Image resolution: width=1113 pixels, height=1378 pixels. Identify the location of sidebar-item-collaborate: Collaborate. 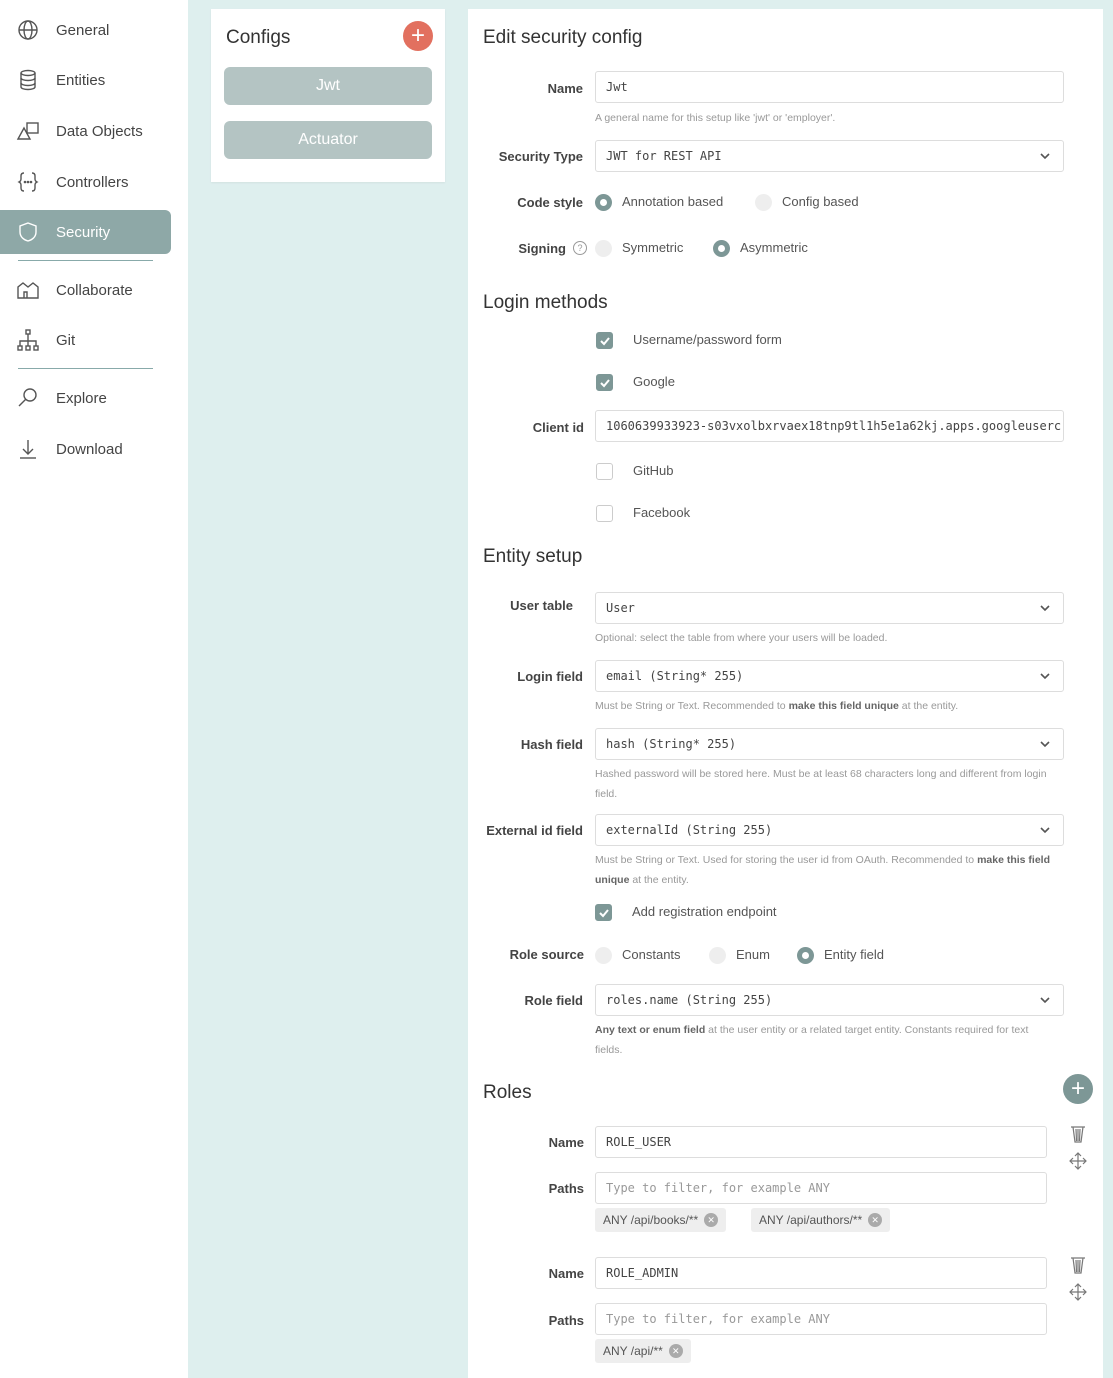
(85, 290).